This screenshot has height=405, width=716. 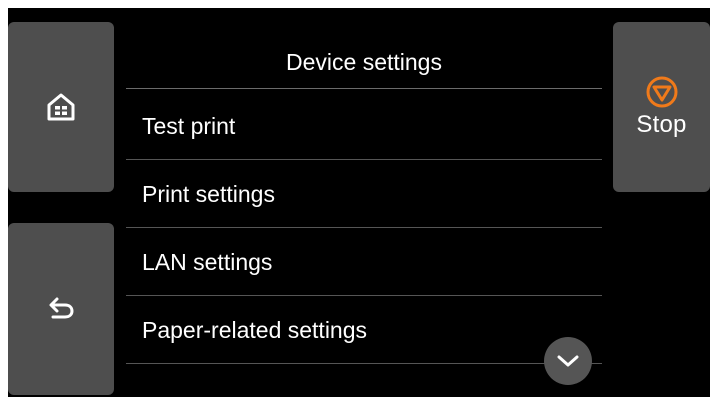 I want to click on stop-button: Stop, so click(x=661, y=107).